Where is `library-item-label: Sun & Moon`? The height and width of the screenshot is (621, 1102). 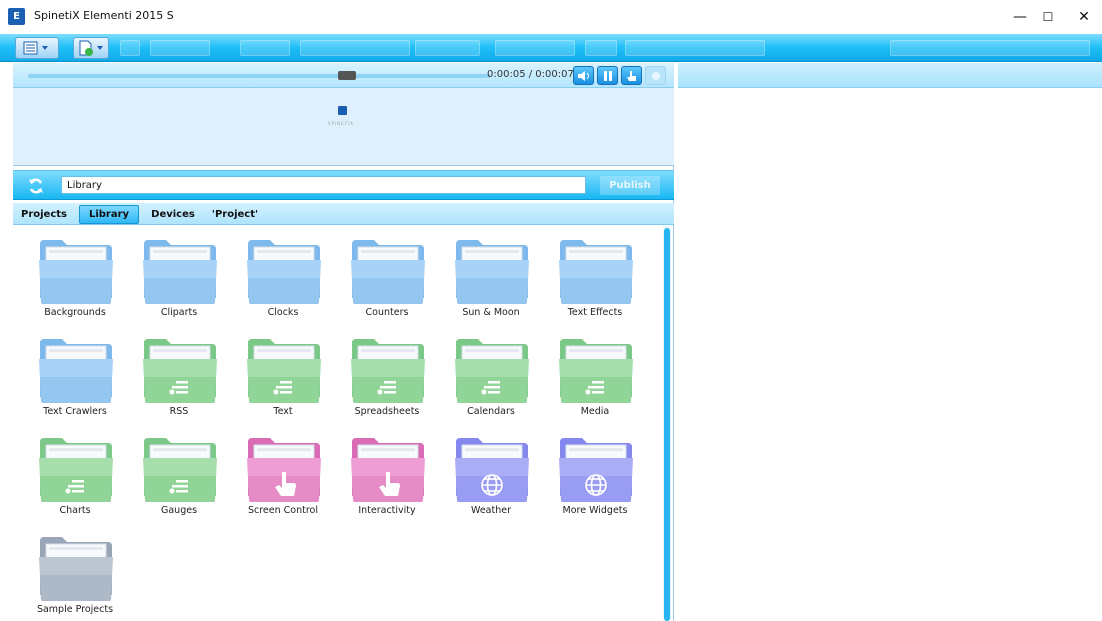
library-item-label: Sun & Moon is located at coordinates (491, 312).